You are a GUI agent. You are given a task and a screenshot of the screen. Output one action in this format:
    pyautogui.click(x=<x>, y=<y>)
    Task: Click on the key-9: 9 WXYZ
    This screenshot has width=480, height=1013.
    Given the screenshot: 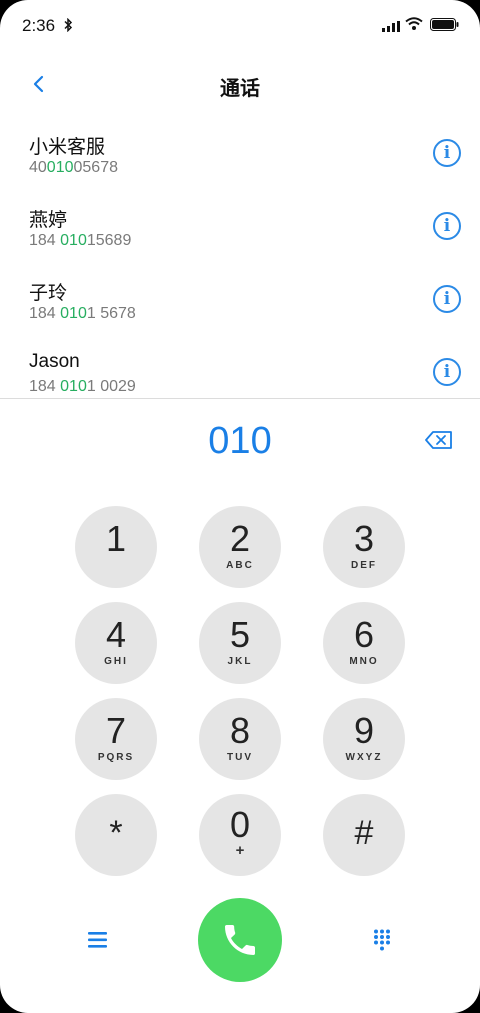 What is the action you would take?
    pyautogui.click(x=364, y=739)
    